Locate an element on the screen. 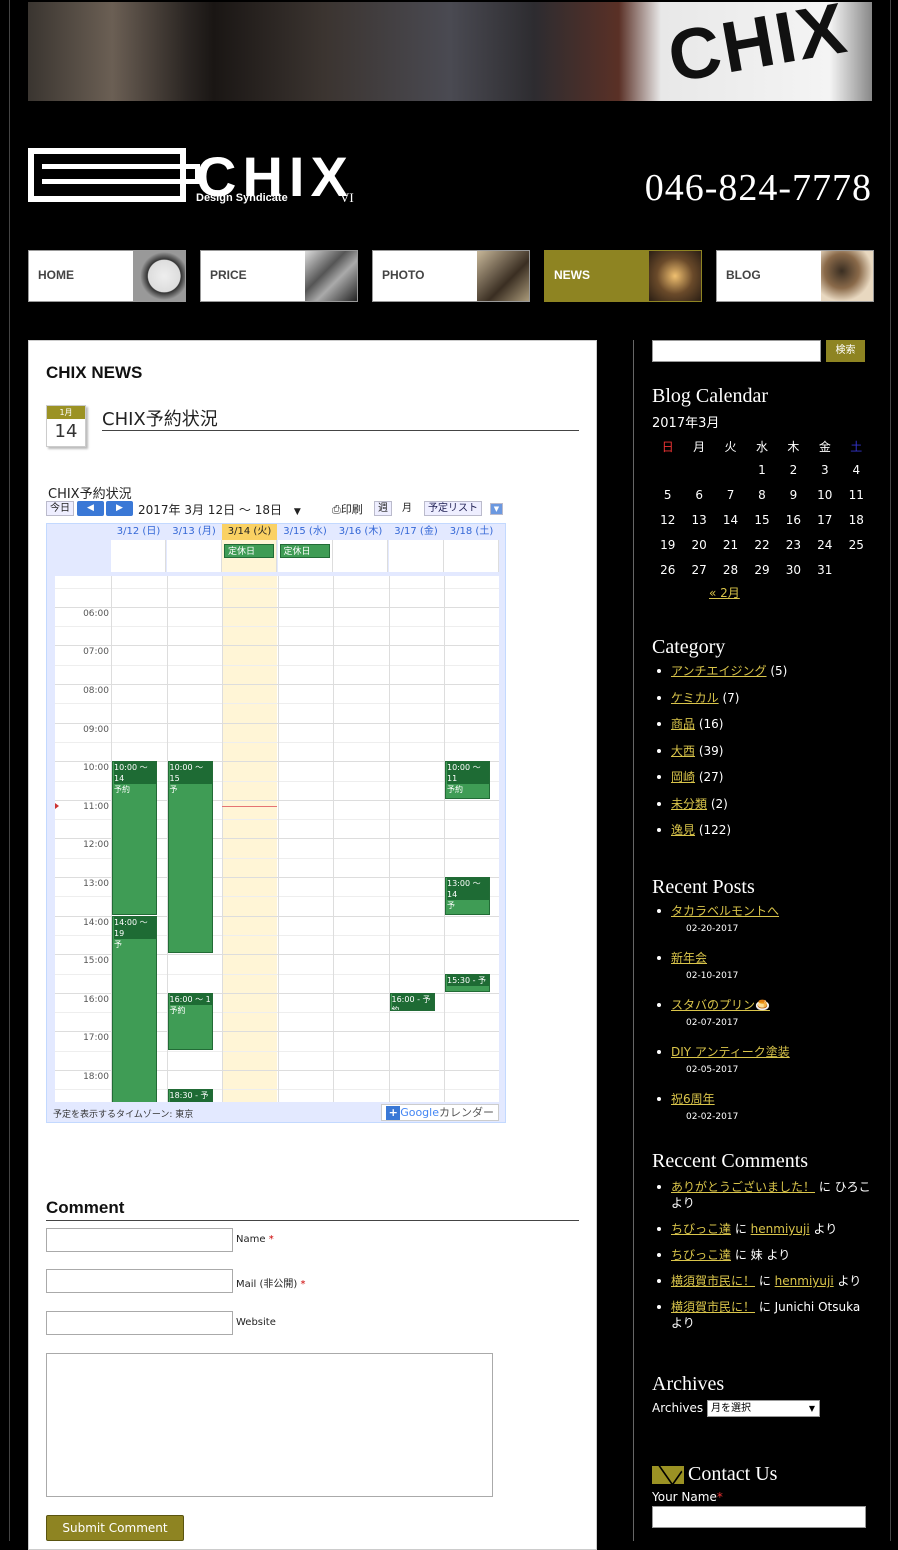  calendar-event: 16:00 - 予約 is located at coordinates (412, 1002).